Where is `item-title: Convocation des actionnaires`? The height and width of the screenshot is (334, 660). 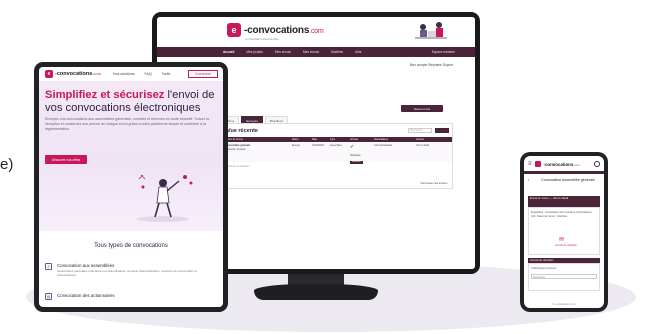
item-title: Convocation des actionnaires is located at coordinates (86, 295).